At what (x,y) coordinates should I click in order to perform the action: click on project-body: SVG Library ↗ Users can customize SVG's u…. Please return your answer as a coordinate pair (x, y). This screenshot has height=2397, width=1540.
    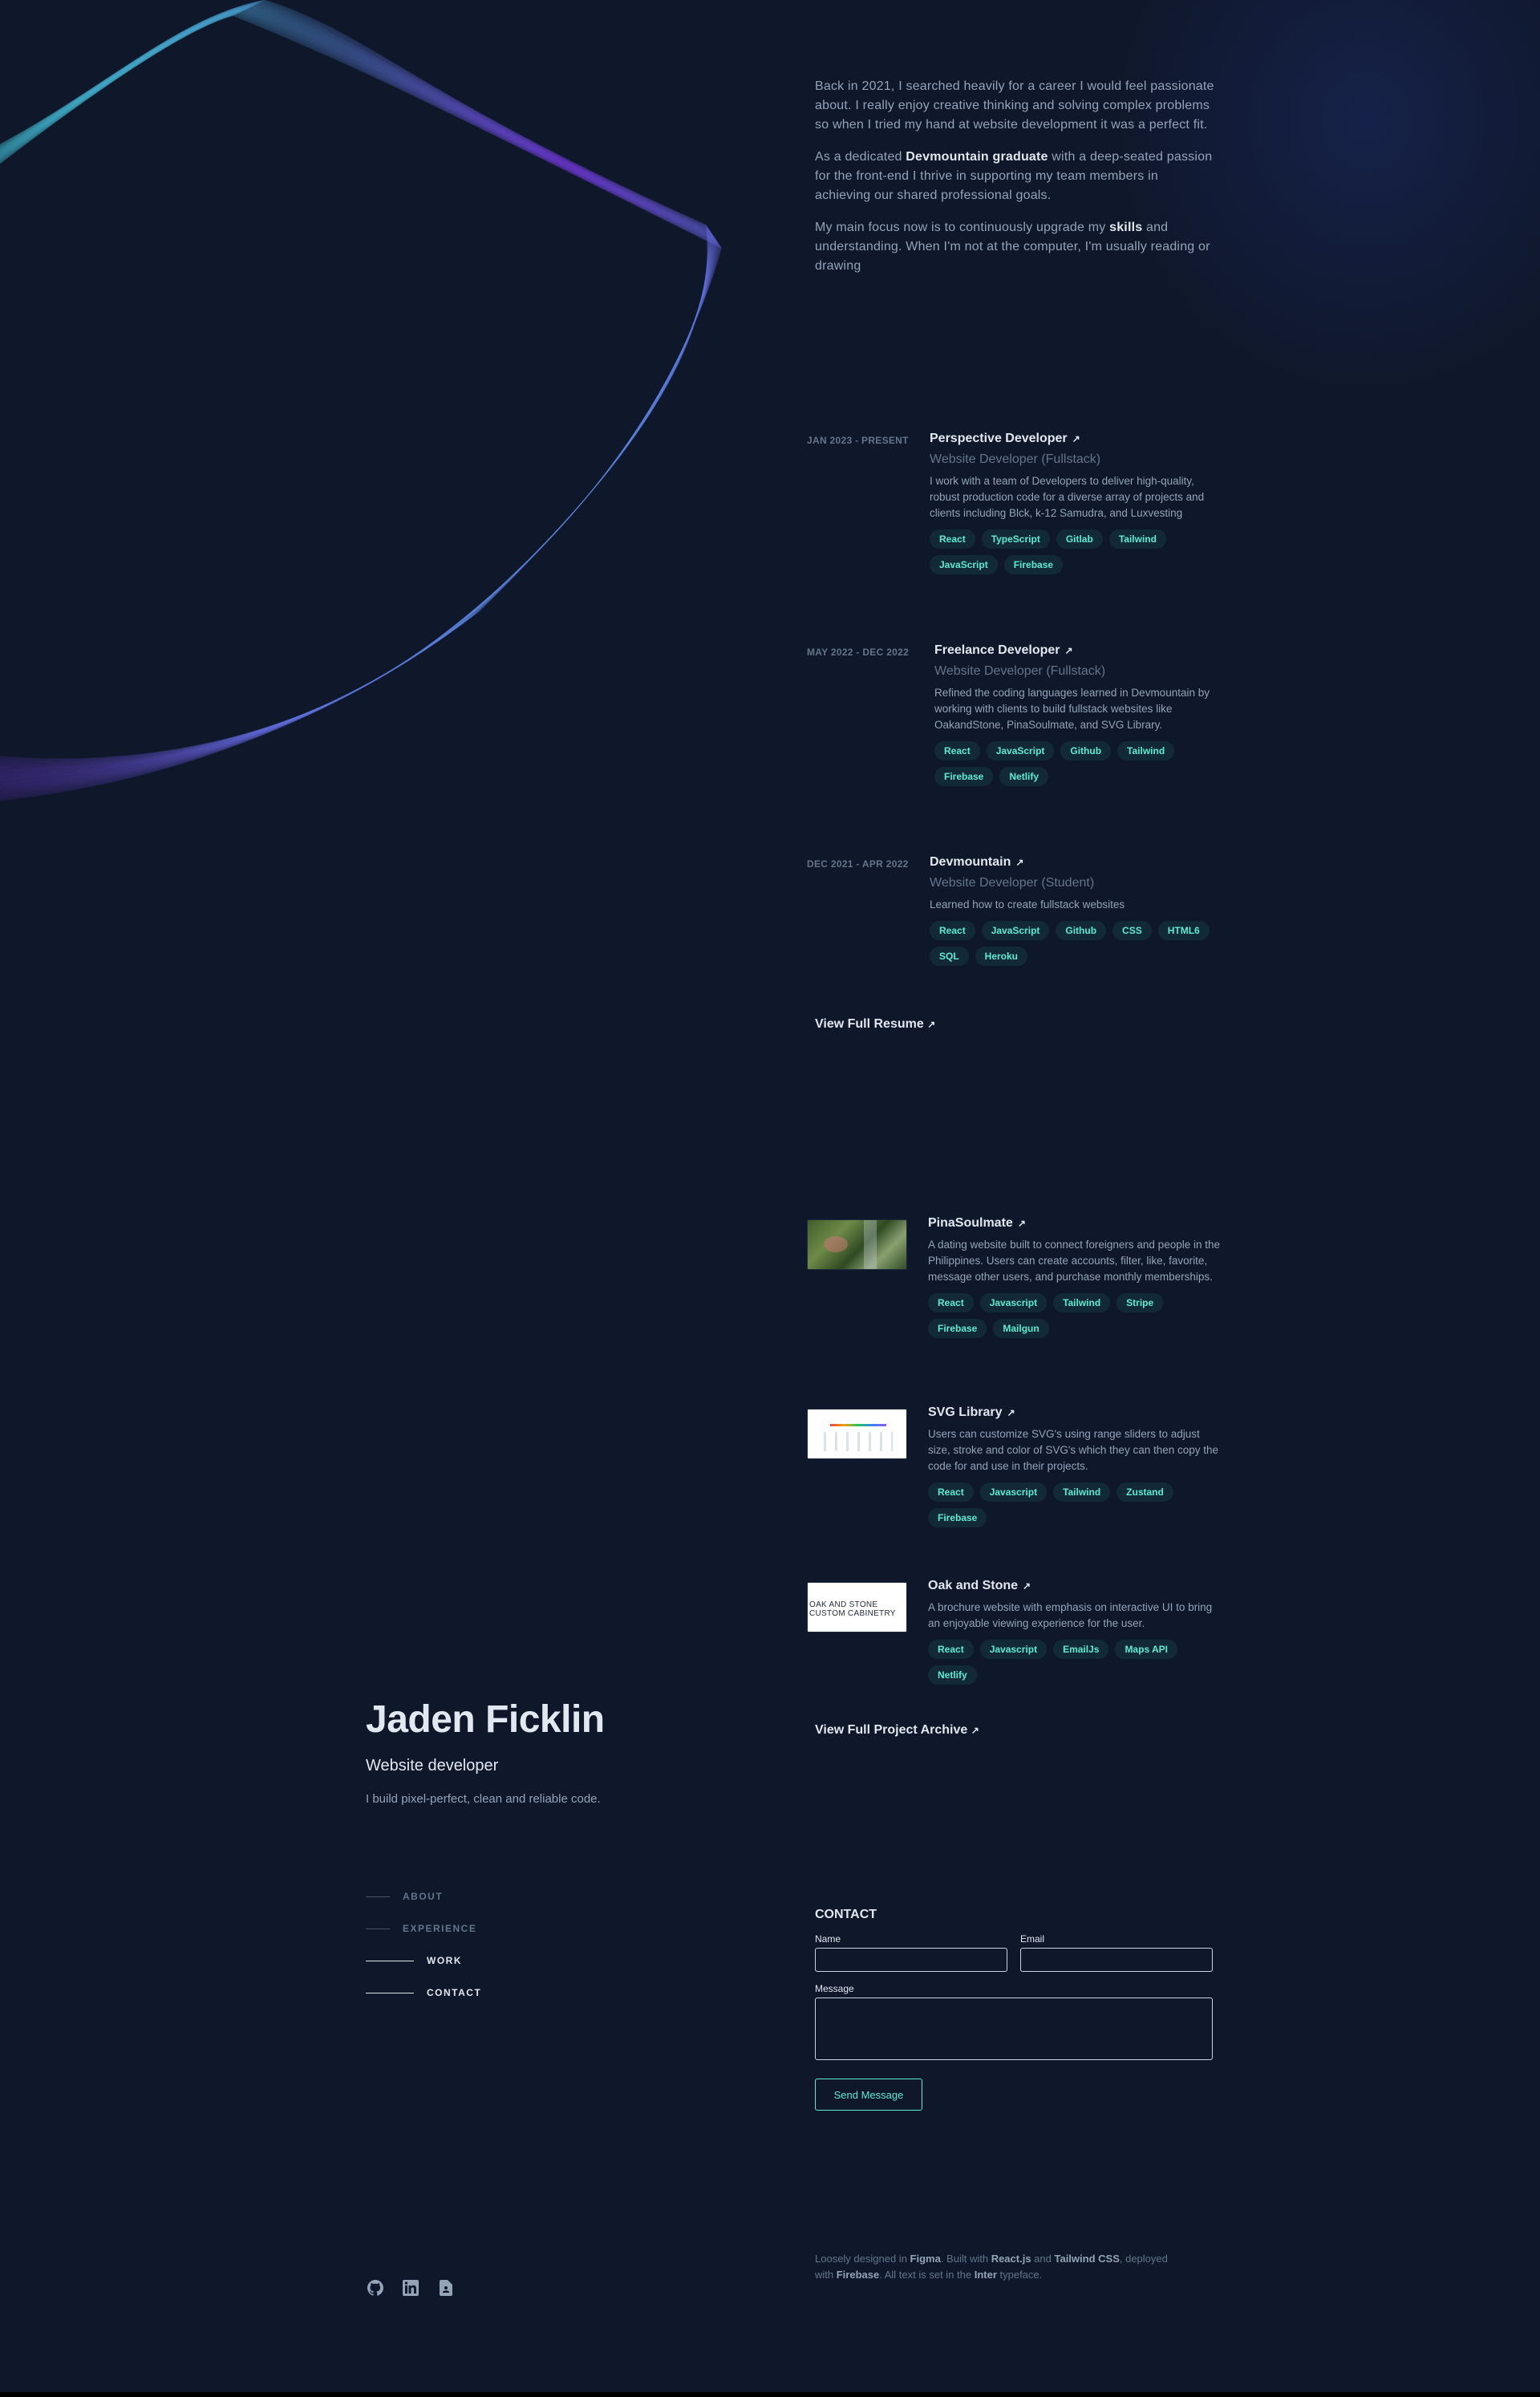
    Looking at the image, I should click on (1076, 1466).